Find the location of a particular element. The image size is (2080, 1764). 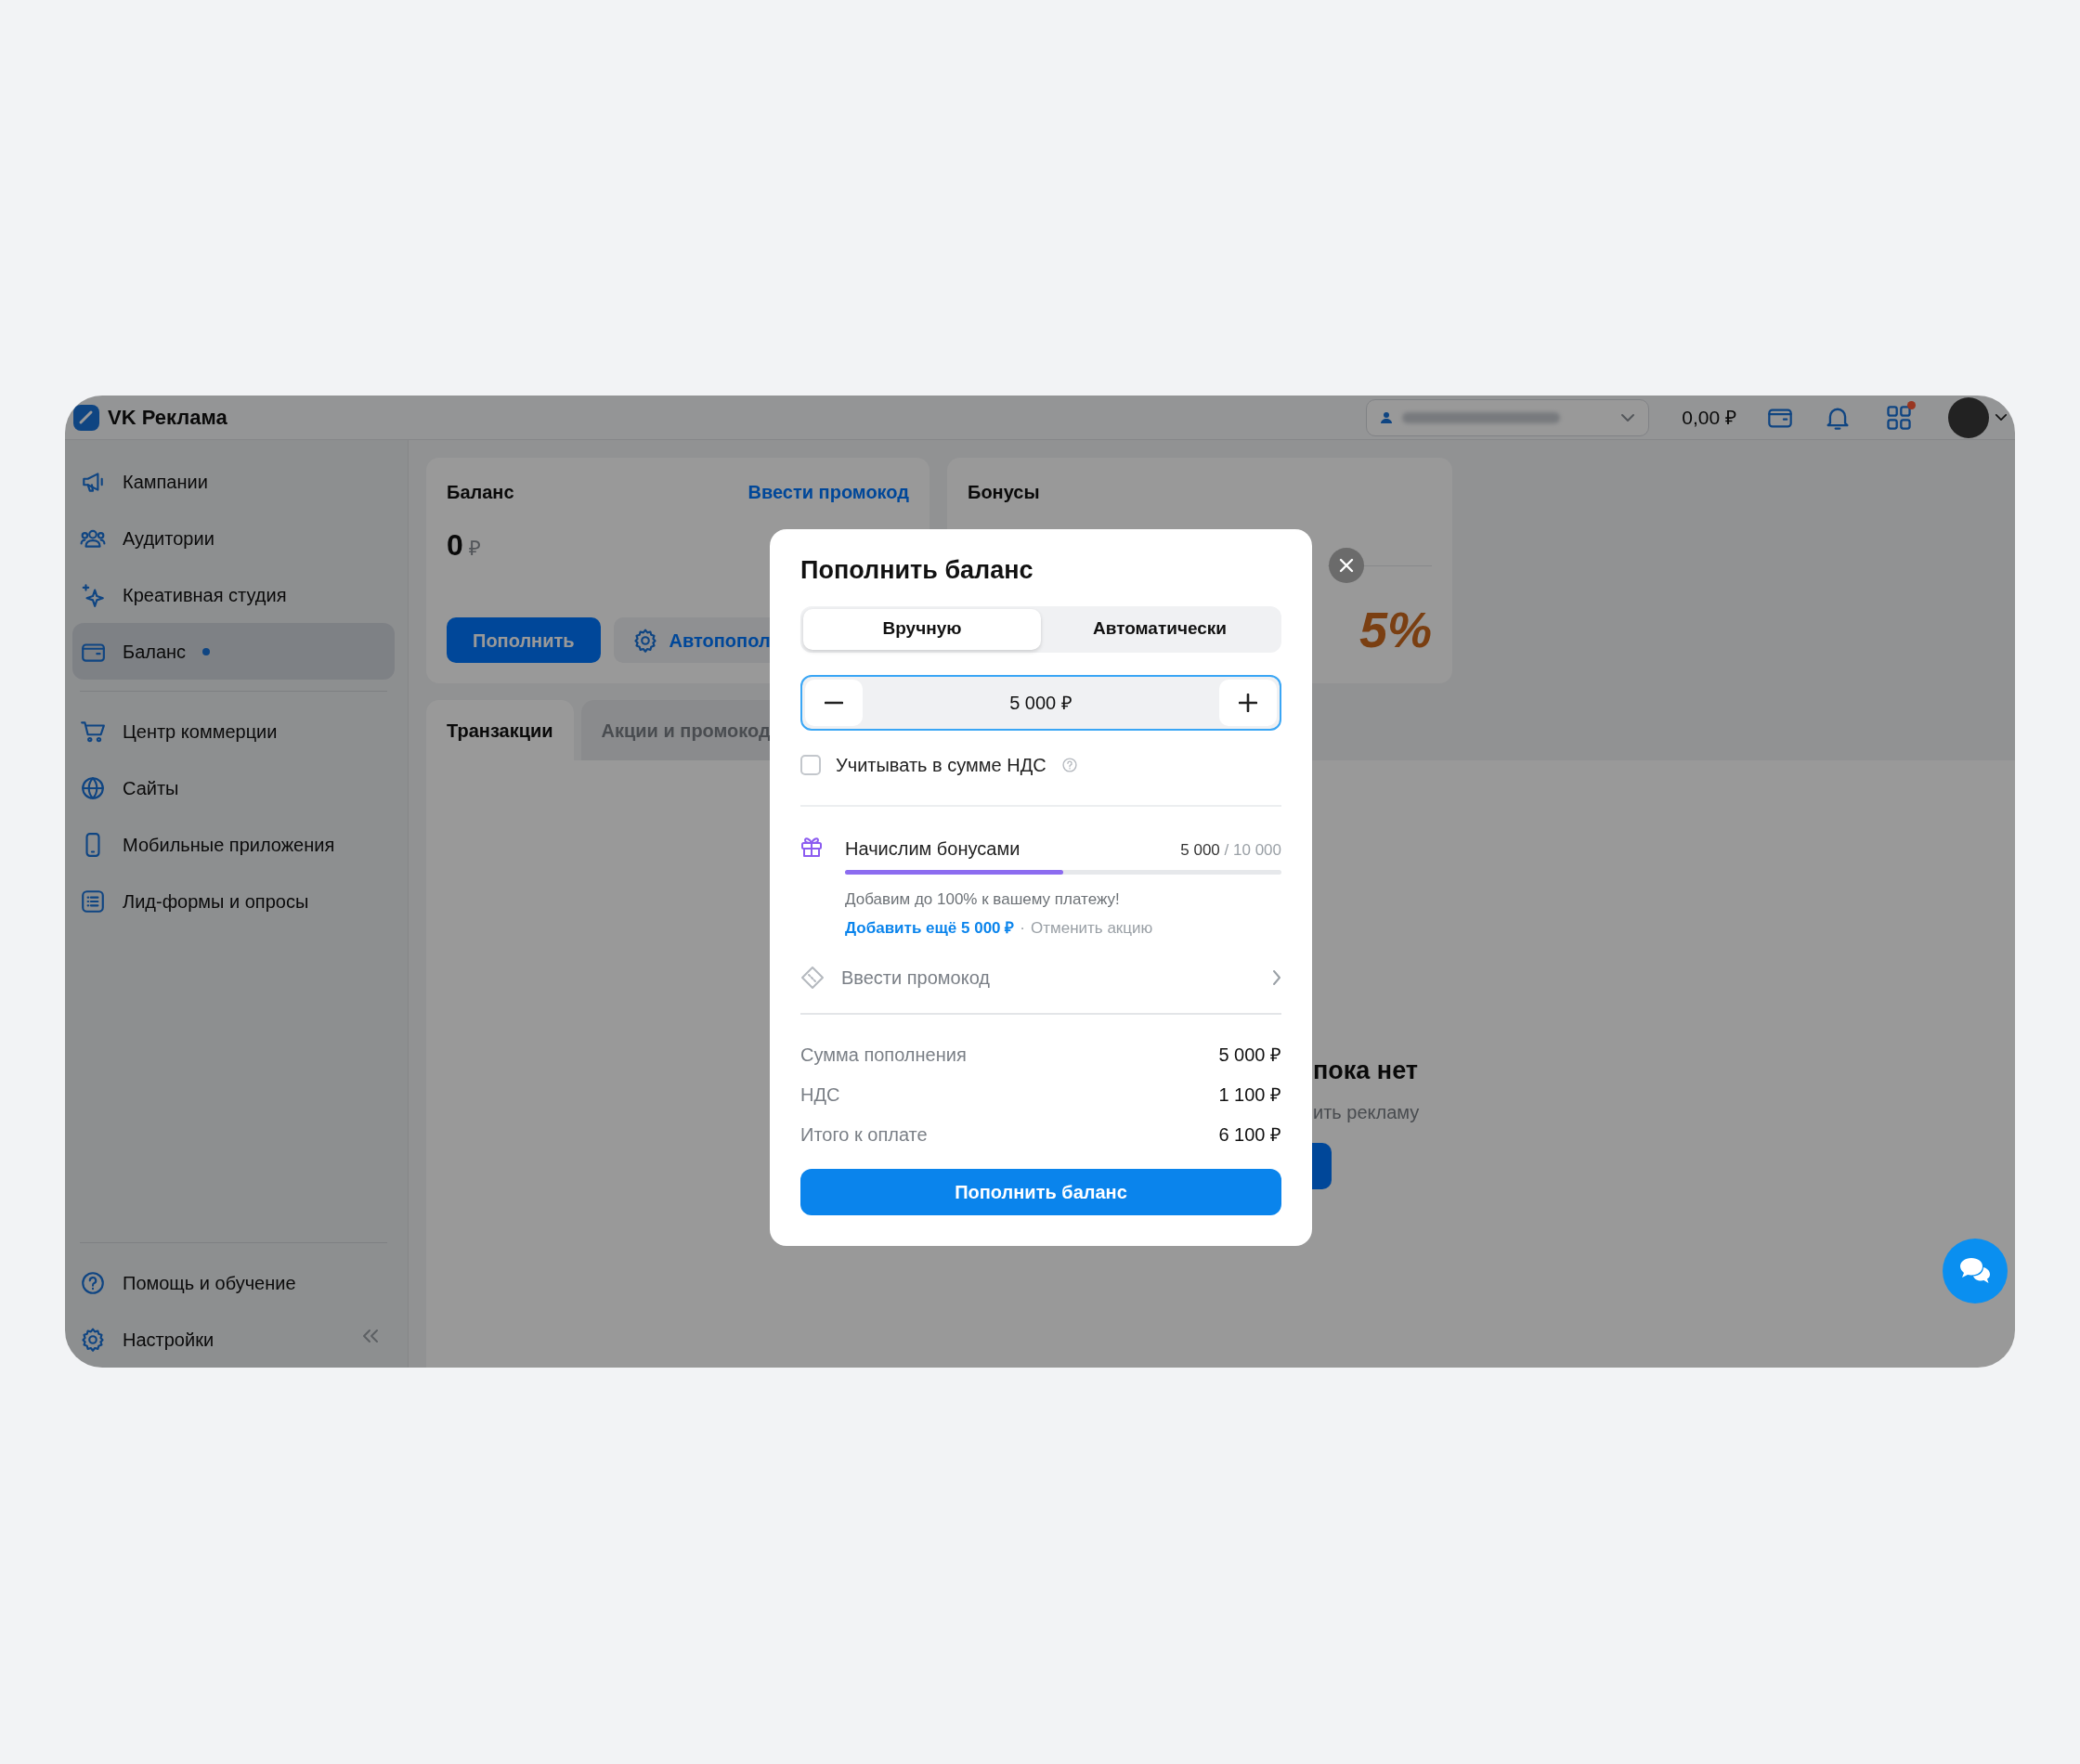

summary-label: Сумма пополнения is located at coordinates (883, 1055).